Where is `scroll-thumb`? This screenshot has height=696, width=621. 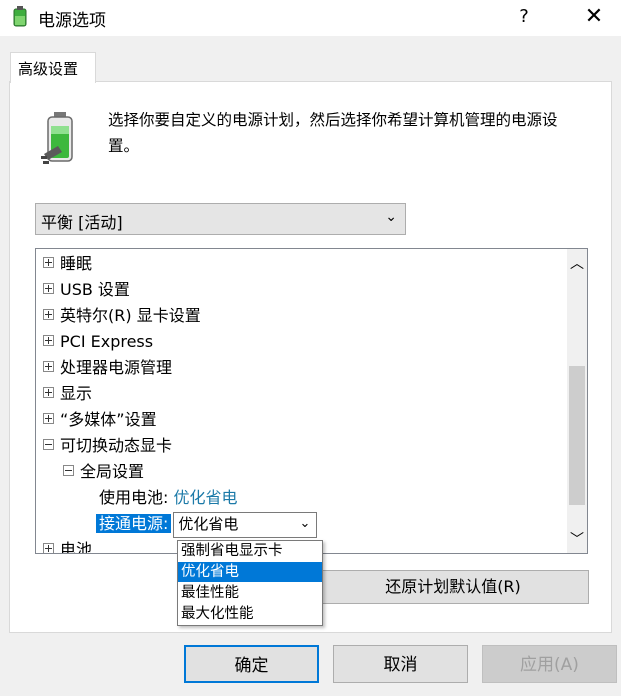
scroll-thumb is located at coordinates (577, 435).